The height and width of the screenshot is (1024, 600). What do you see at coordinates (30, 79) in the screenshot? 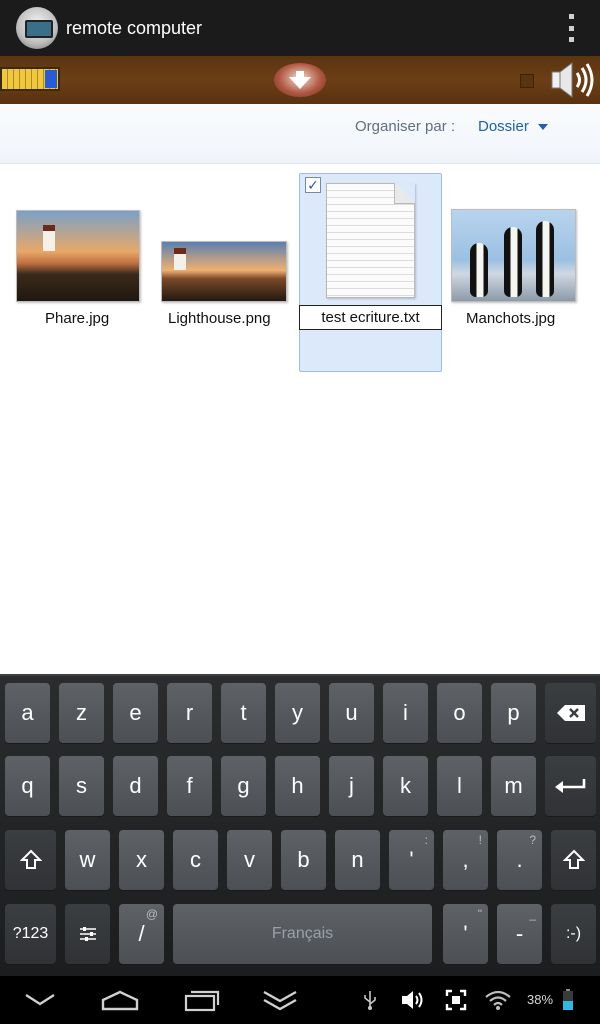
I see `keyboard-icon` at bounding box center [30, 79].